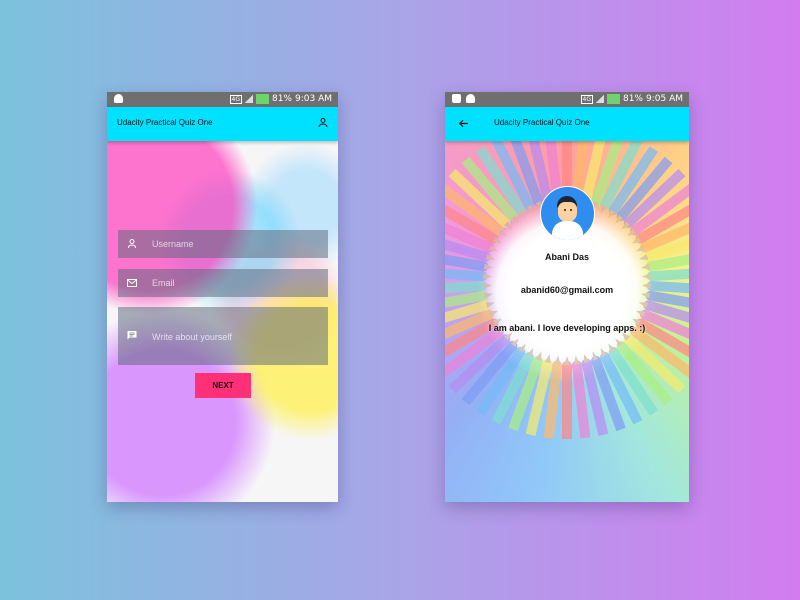 This screenshot has width=800, height=600. What do you see at coordinates (132, 283) in the screenshot?
I see `mail-icon` at bounding box center [132, 283].